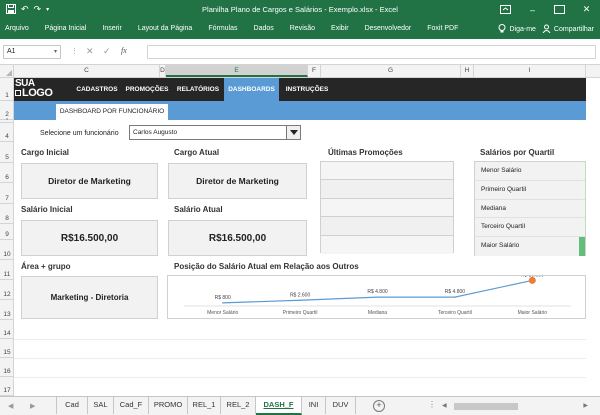  I want to click on nav-dashboards: DASHBOARDS, so click(251, 89).